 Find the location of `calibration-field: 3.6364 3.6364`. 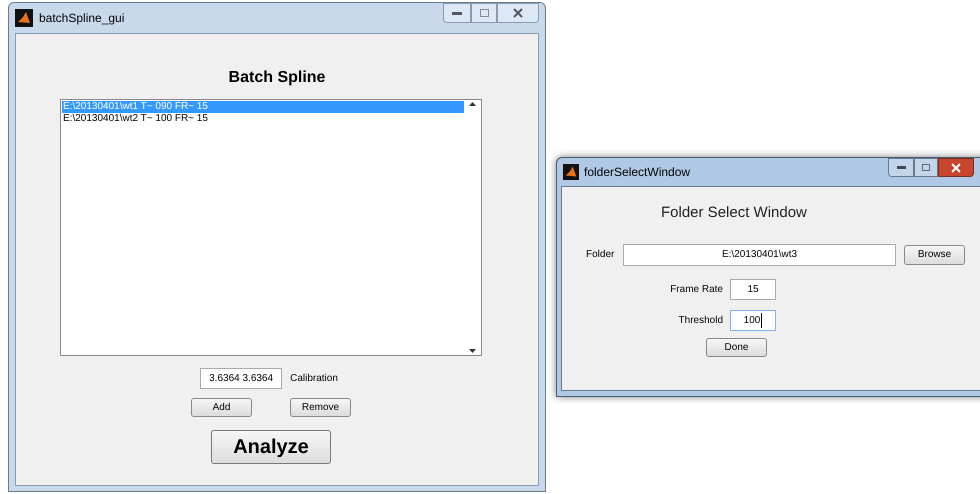

calibration-field: 3.6364 3.6364 is located at coordinates (241, 378).